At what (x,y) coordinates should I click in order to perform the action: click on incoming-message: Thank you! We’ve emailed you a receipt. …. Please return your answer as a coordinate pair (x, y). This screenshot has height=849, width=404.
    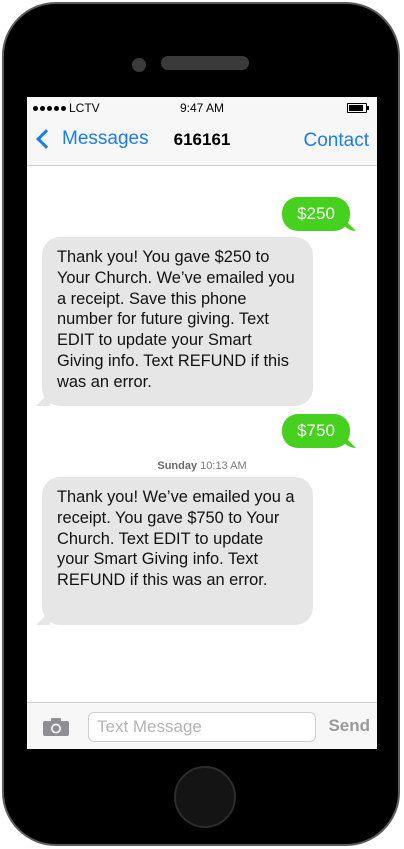
    Looking at the image, I should click on (177, 551).